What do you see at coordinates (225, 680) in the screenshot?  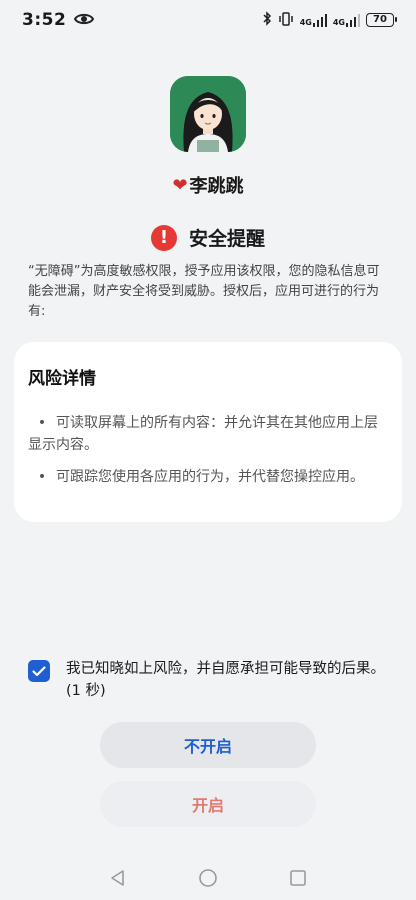 I see `acknowledge-text: 我已知晓如上风险，并自愿承担可能导致的后果。(1 秒)` at bounding box center [225, 680].